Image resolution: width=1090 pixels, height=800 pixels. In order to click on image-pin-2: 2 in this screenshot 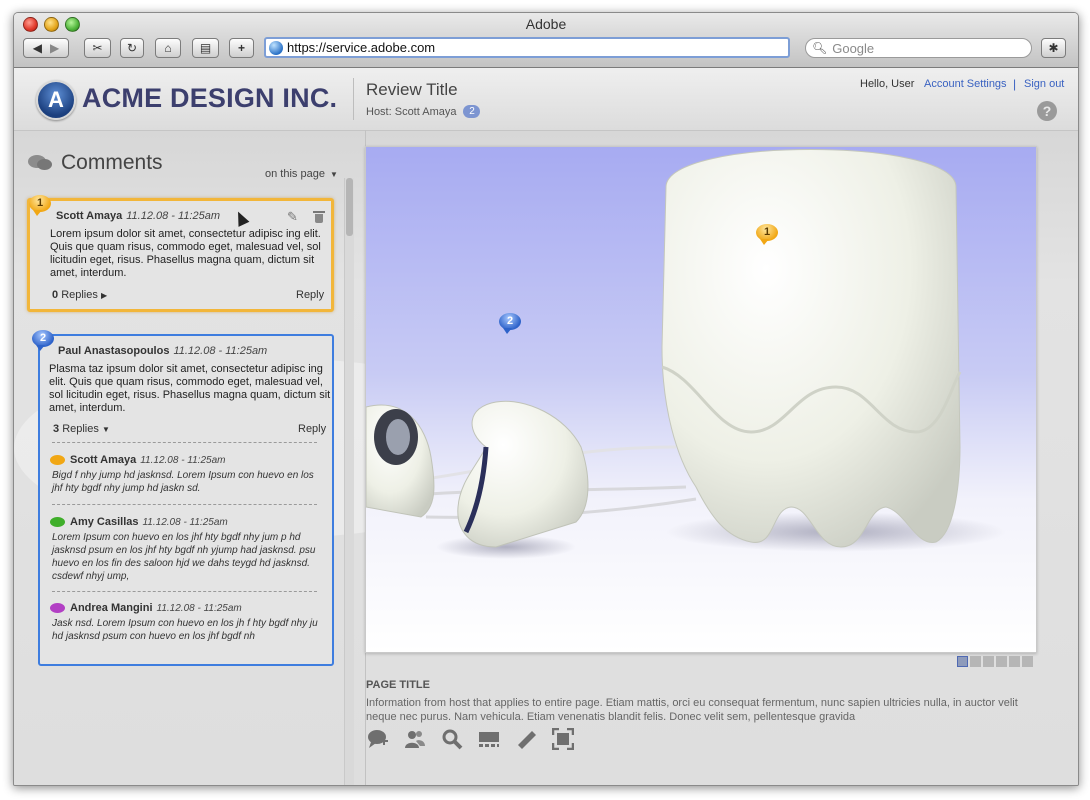, I will do `click(510, 323)`.